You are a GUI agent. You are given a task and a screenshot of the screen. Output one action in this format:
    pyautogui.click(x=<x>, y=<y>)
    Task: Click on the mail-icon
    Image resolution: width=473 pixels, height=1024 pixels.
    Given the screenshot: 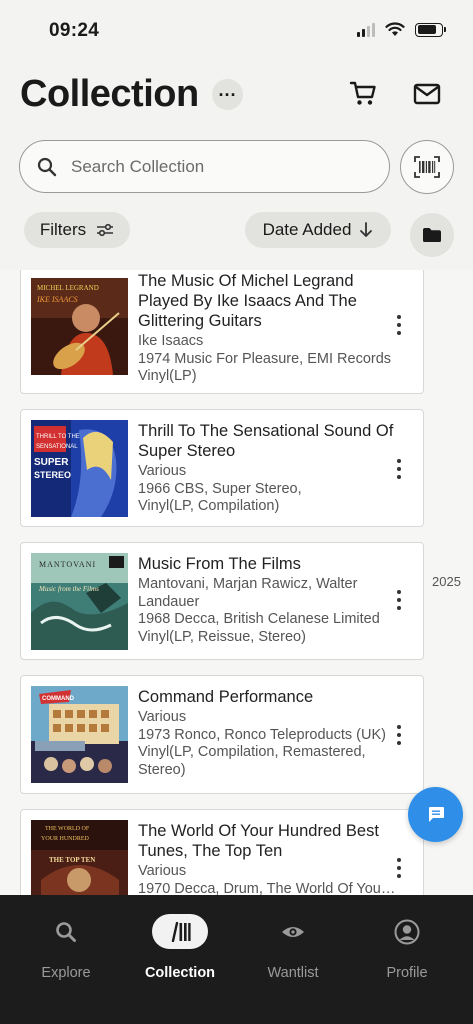 What is the action you would take?
    pyautogui.click(x=427, y=94)
    